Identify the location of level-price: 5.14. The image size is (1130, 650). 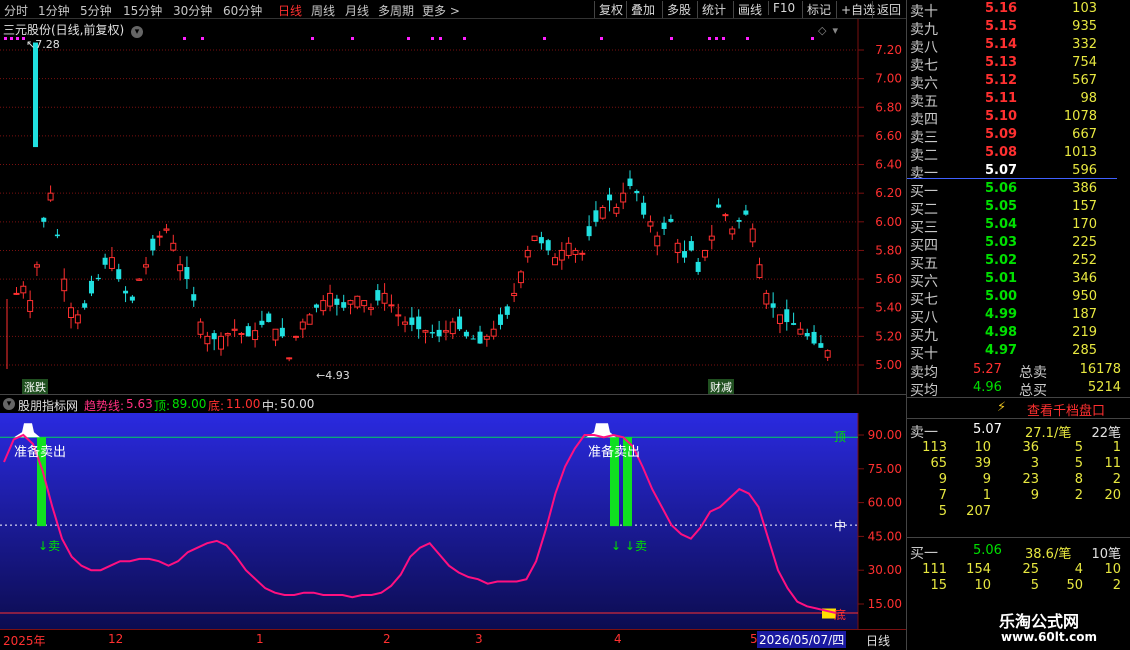
(1001, 44).